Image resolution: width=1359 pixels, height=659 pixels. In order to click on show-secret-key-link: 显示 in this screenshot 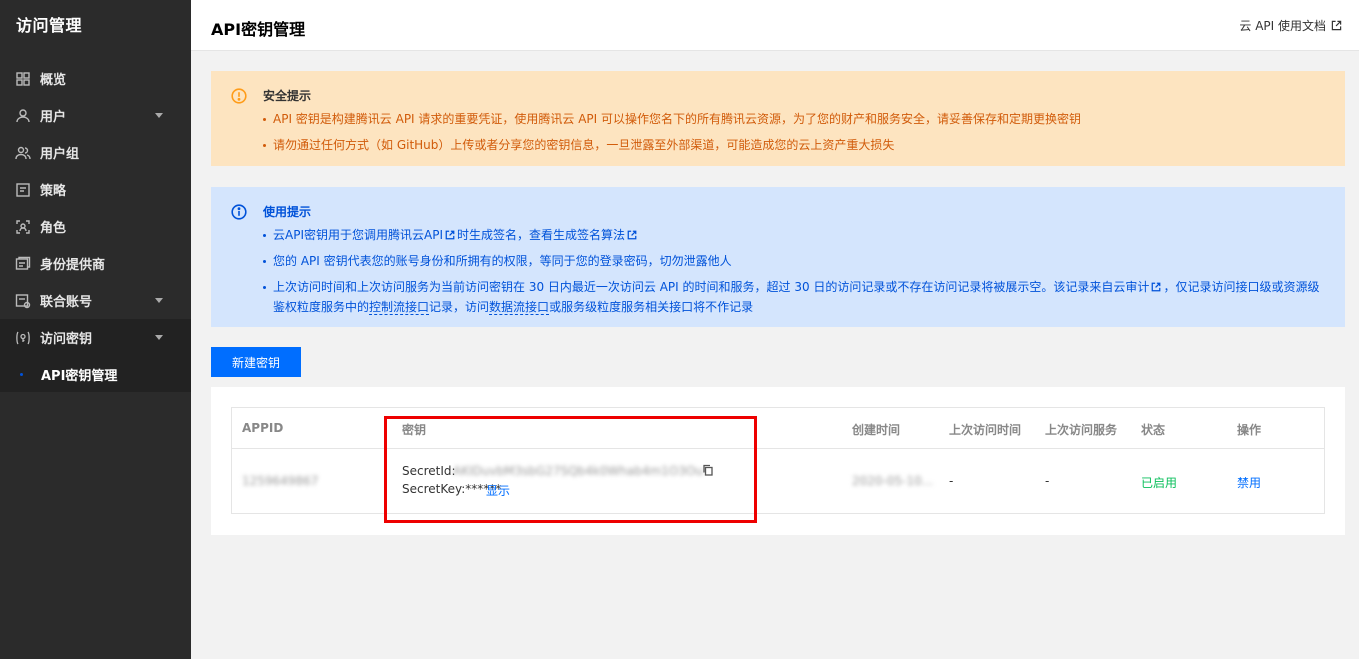, I will do `click(498, 490)`.